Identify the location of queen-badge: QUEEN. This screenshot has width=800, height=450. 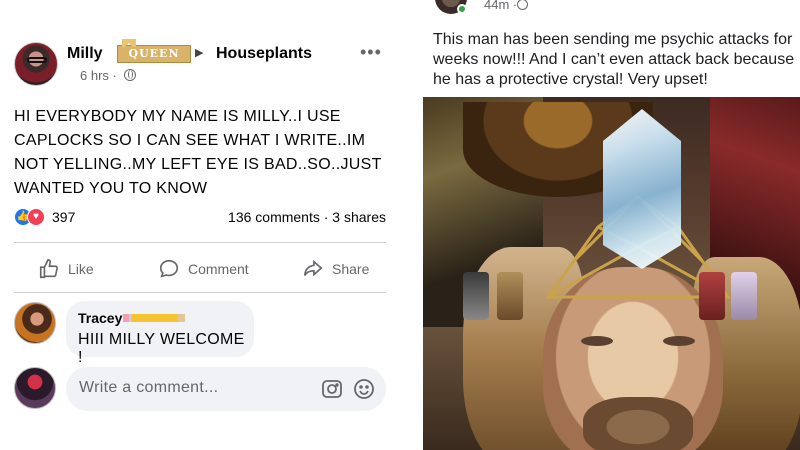
(154, 51).